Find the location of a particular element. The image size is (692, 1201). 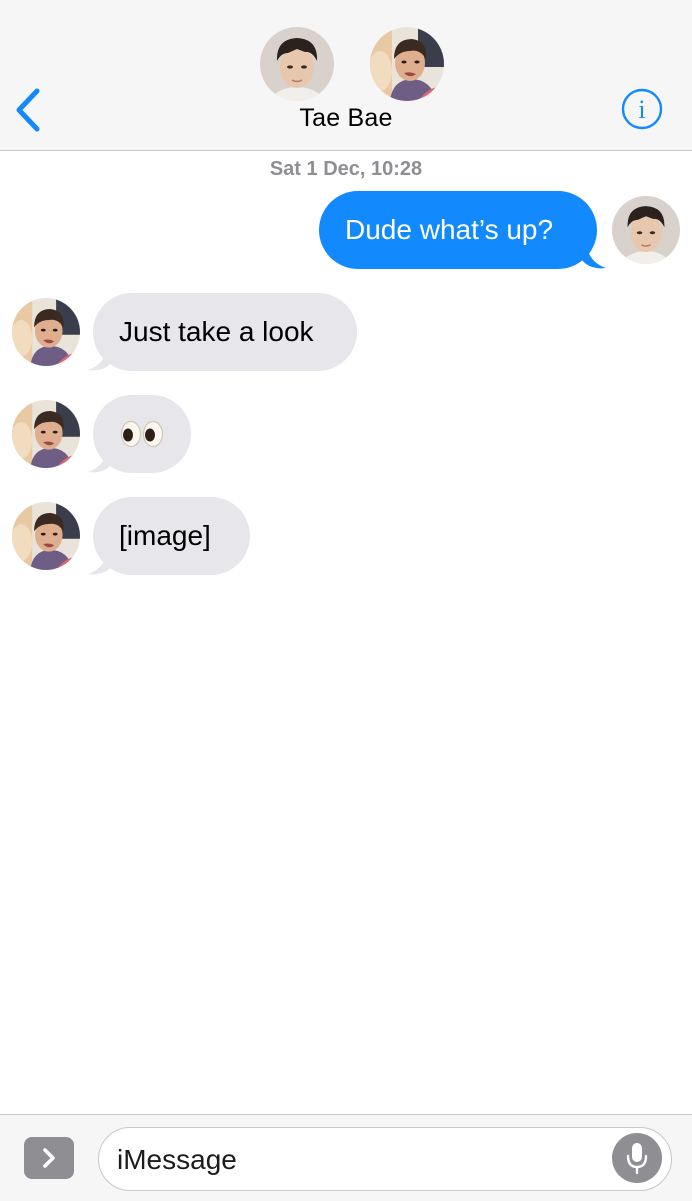

message-input is located at coordinates (362, 1159).